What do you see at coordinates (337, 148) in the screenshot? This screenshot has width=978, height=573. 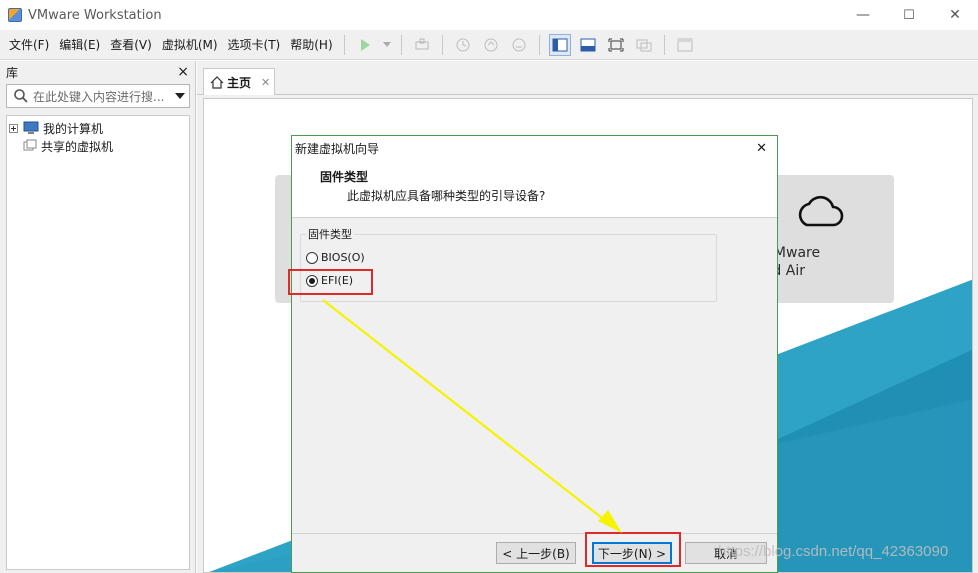 I see `dialog-title: 新建虚拟机向导` at bounding box center [337, 148].